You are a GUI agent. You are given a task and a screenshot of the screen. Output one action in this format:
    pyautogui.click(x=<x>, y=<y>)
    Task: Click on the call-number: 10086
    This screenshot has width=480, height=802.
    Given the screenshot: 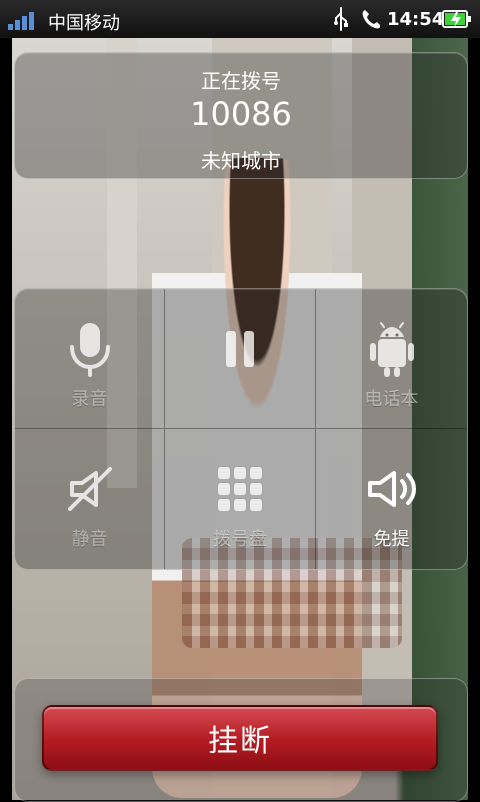 What is the action you would take?
    pyautogui.click(x=241, y=114)
    